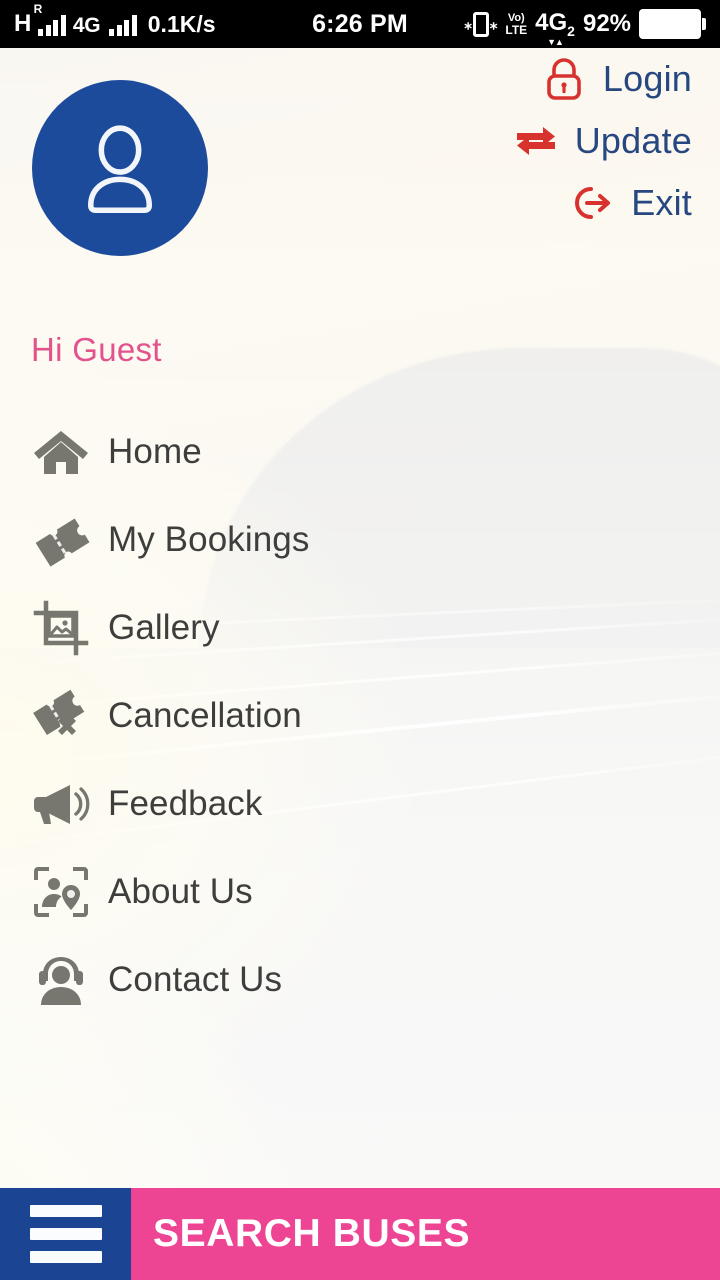 The width and height of the screenshot is (720, 1280). I want to click on login-label: Login, so click(647, 78).